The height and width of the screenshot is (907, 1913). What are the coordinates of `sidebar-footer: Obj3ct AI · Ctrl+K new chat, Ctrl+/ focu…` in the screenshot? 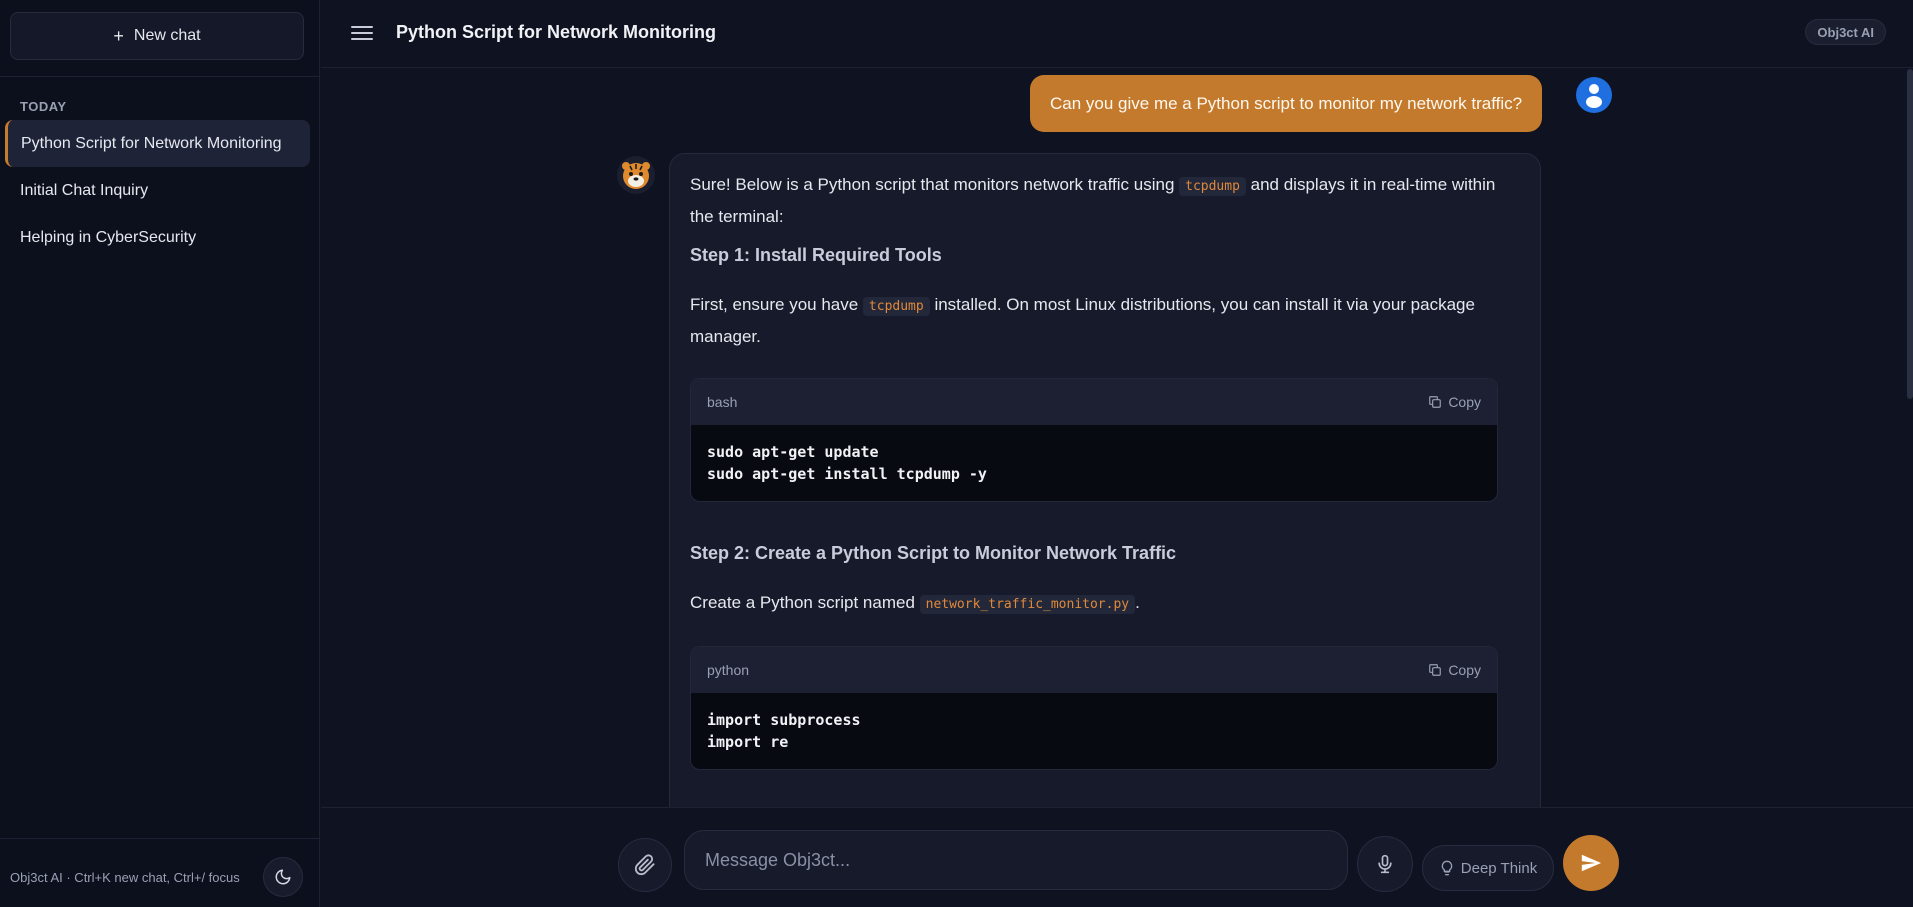 It's located at (160, 872).